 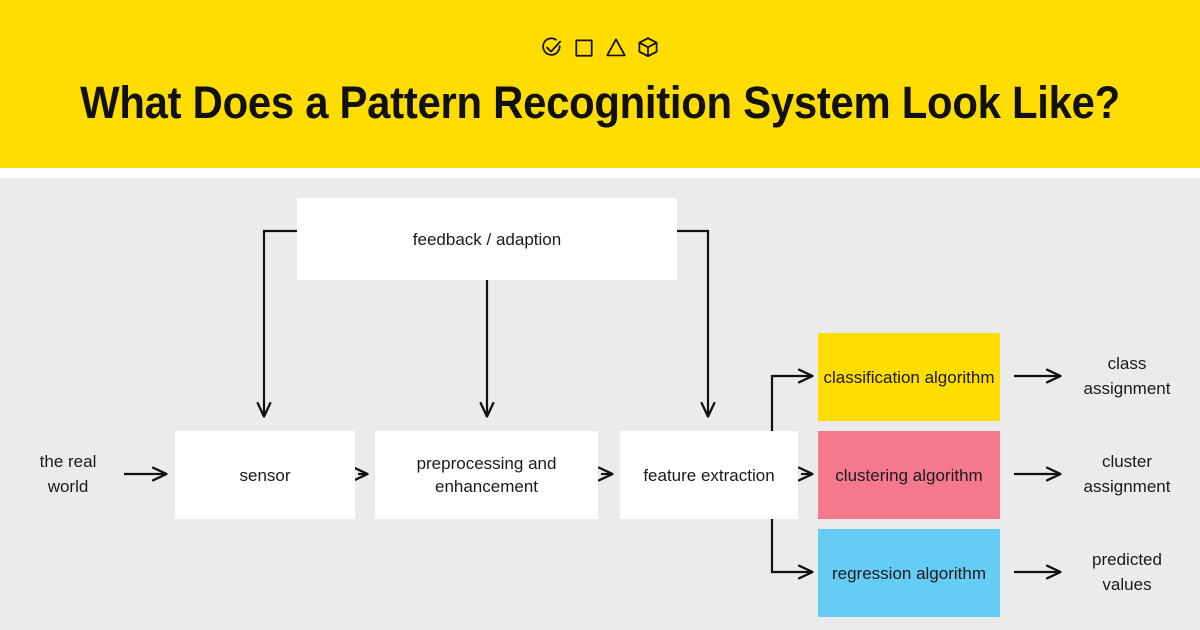 I want to click on clustering-algorithm-node: clustering algorithm, so click(x=909, y=475).